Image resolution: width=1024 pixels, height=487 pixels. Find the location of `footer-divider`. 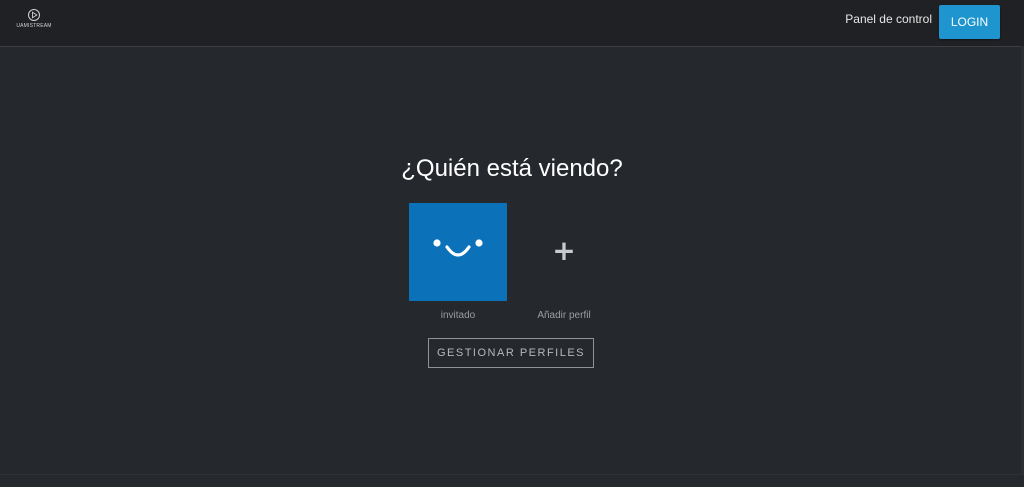

footer-divider is located at coordinates (512, 474).